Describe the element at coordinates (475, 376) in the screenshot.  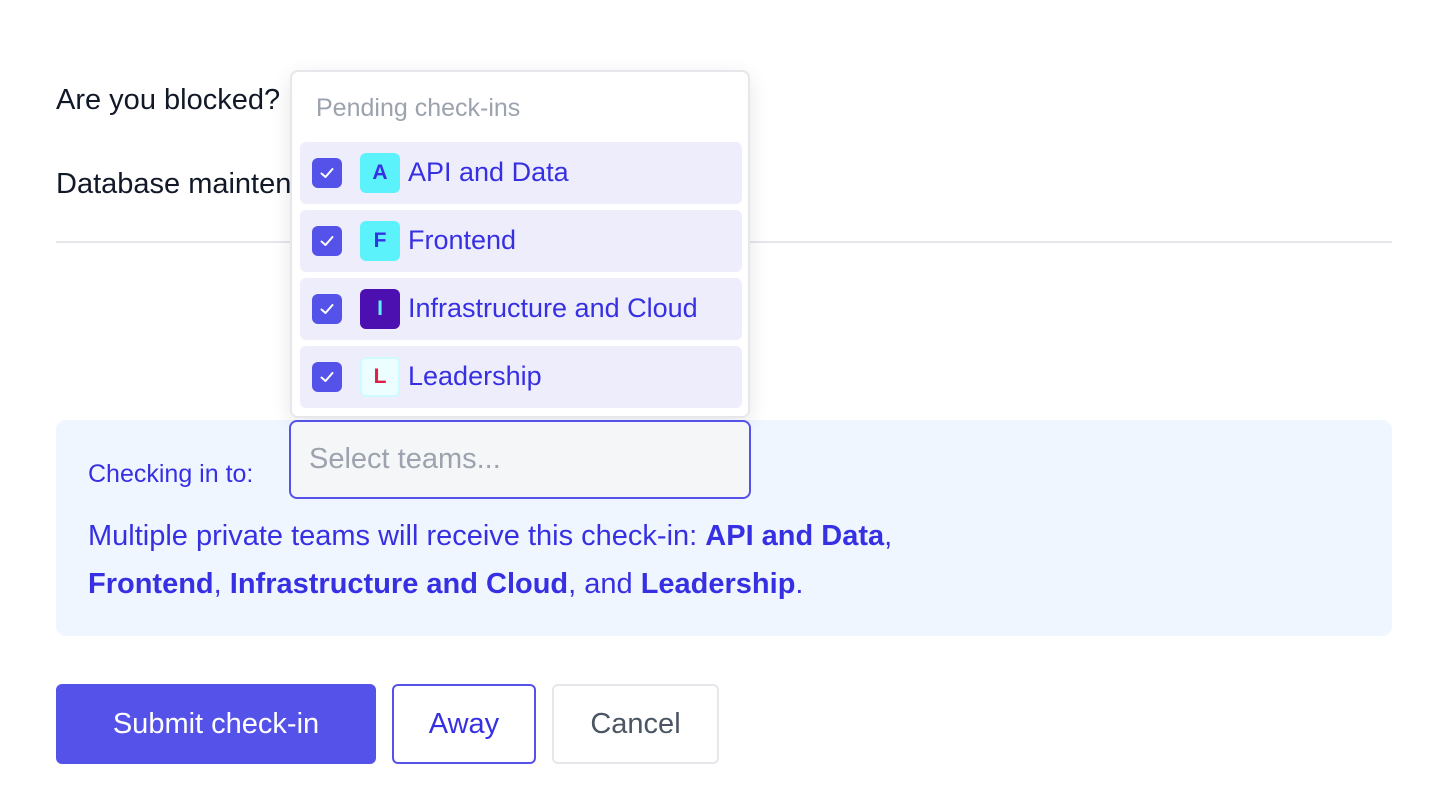
I see `team-option-label: Leadership` at that location.